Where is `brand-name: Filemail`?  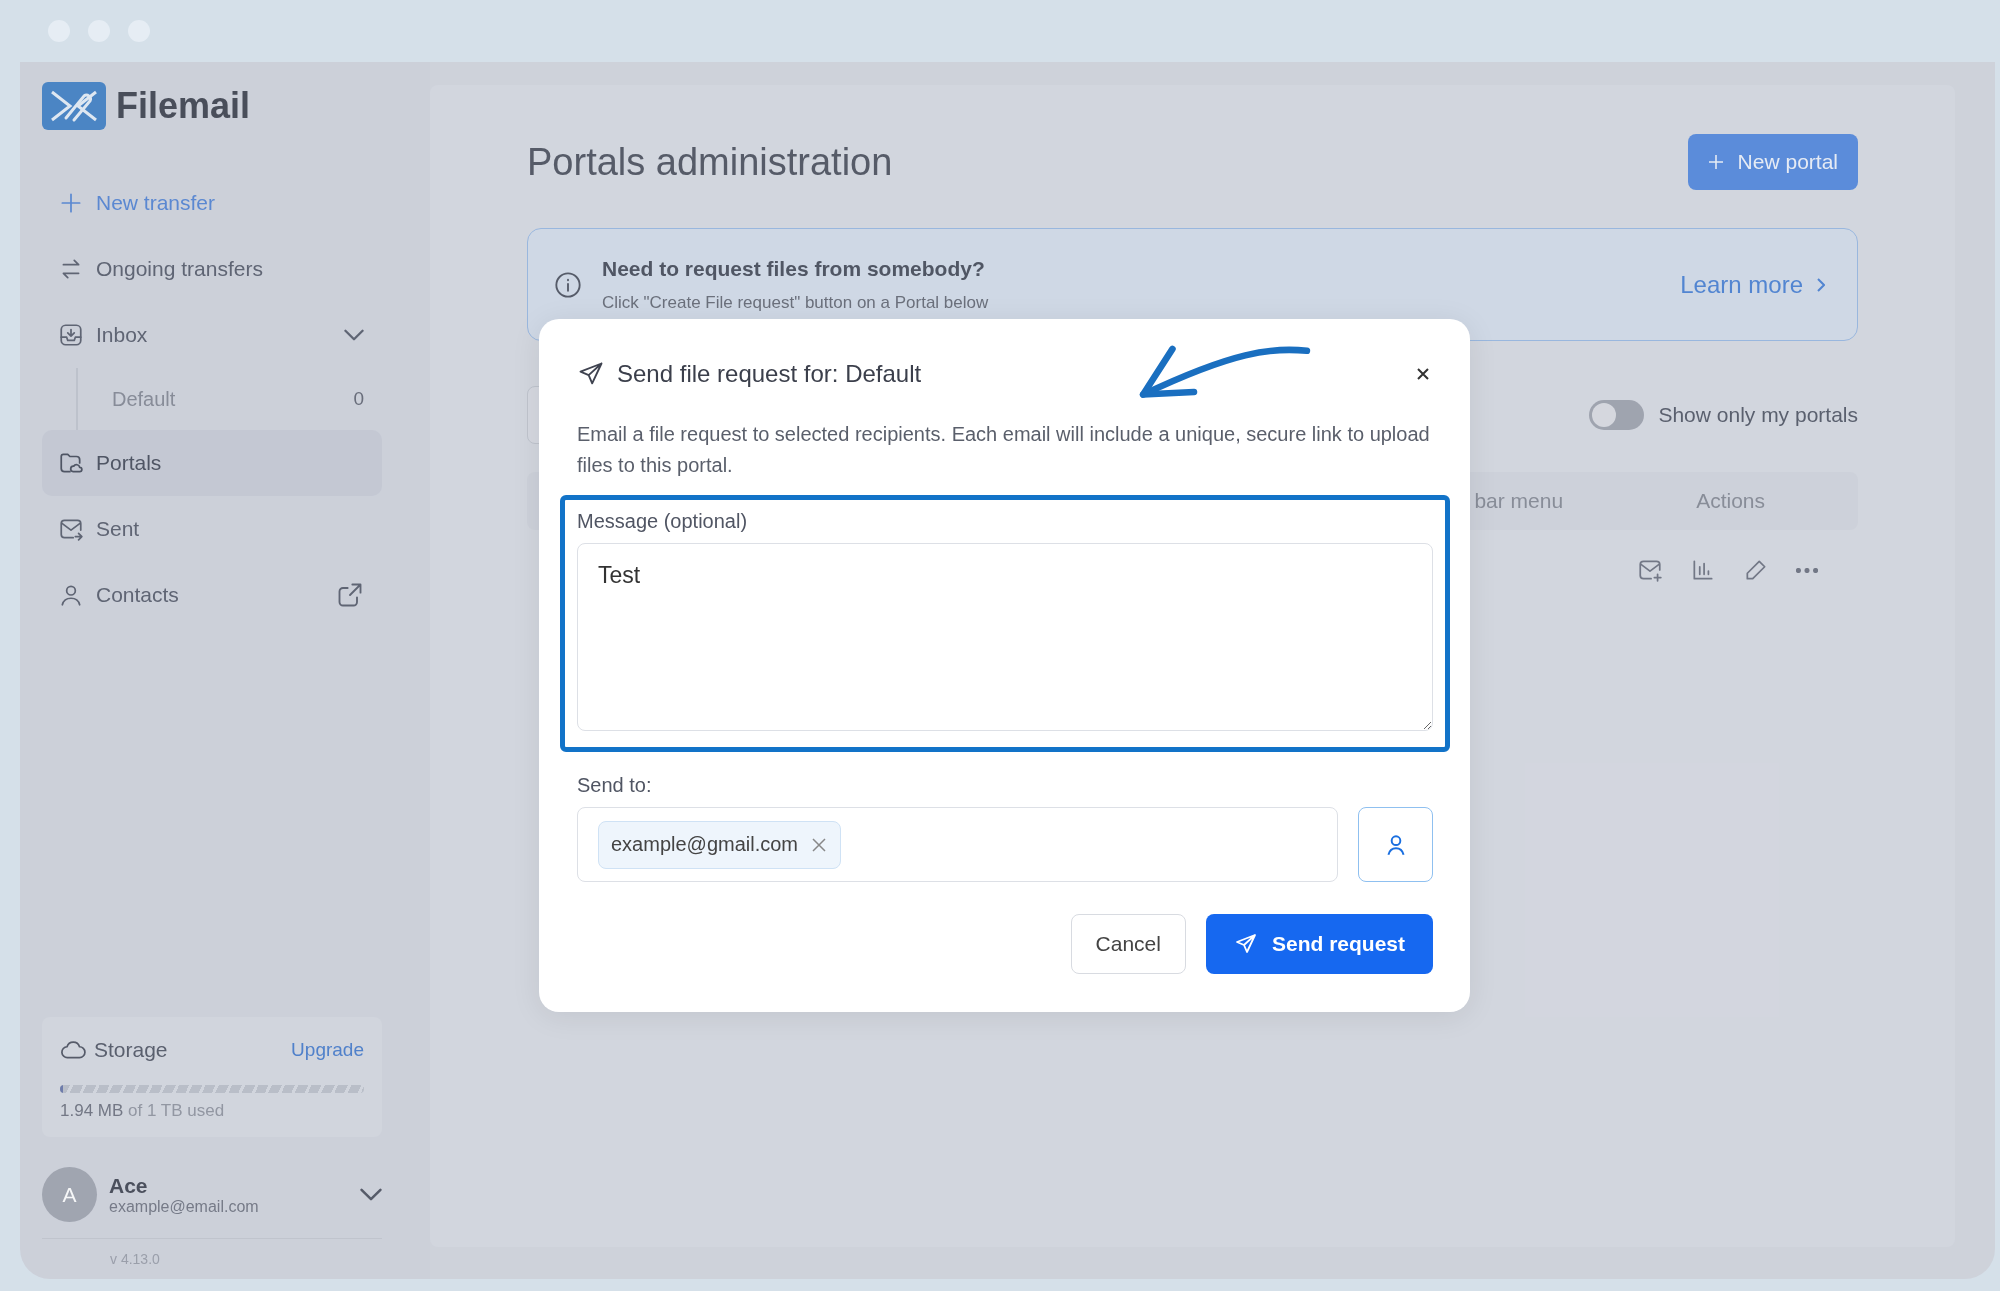 brand-name: Filemail is located at coordinates (183, 106).